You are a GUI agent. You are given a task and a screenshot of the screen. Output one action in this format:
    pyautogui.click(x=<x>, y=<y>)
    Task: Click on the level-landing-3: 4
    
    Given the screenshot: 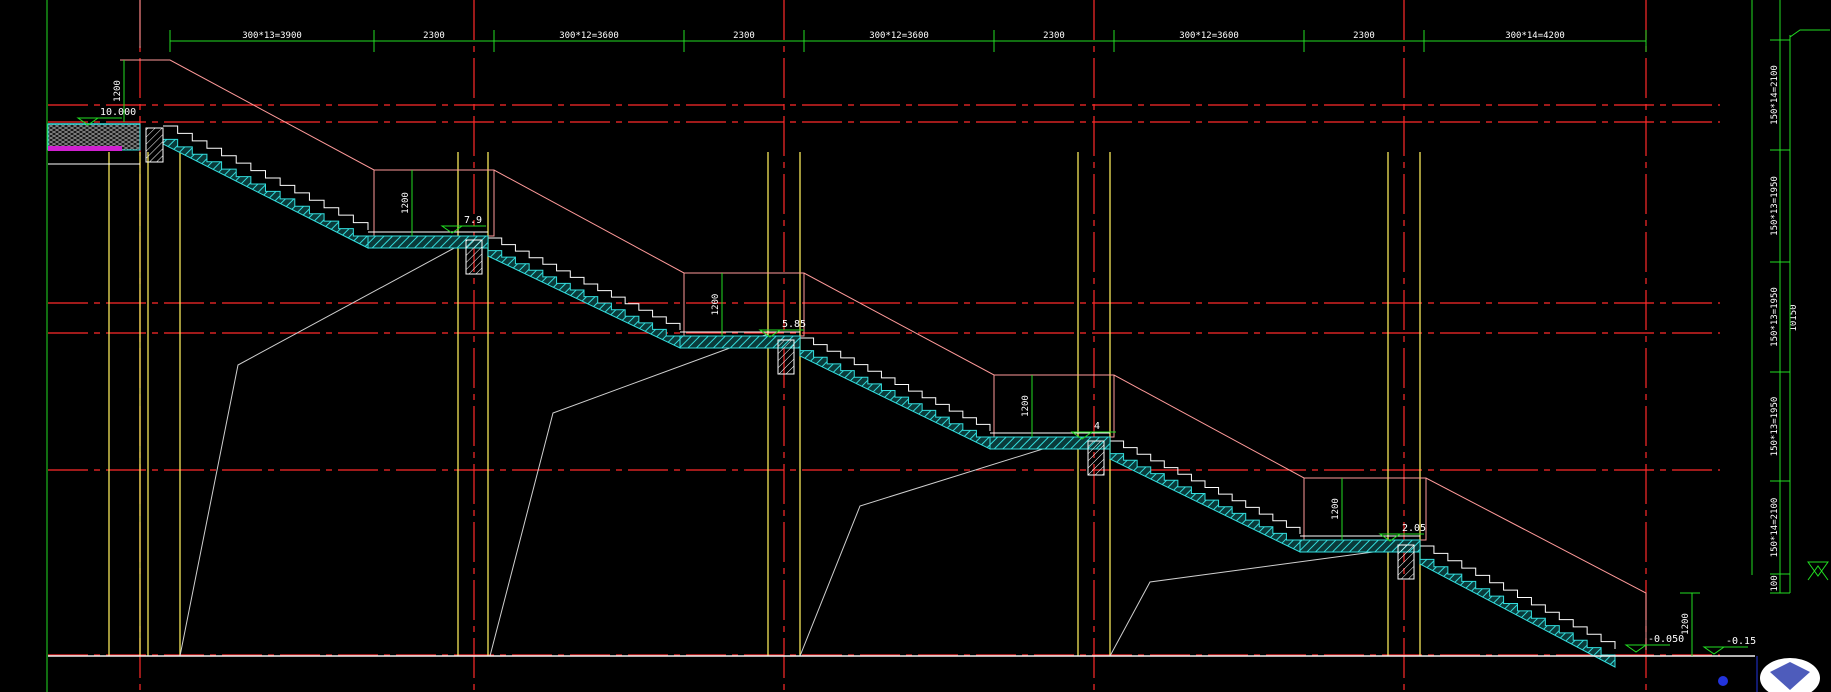 What is the action you would take?
    pyautogui.click(x=1097, y=426)
    